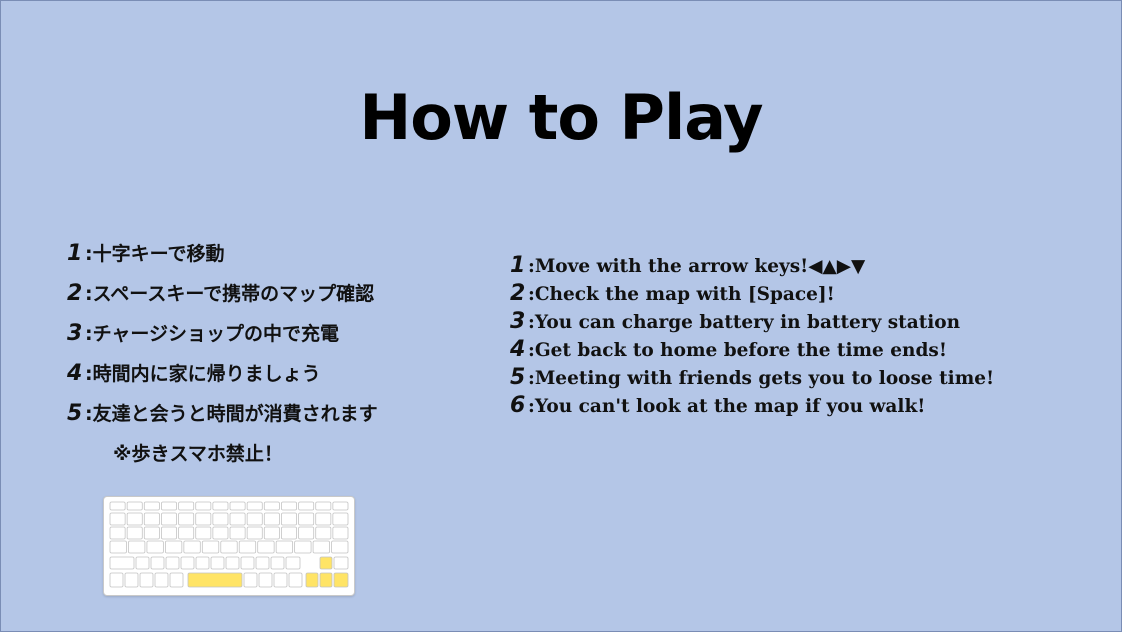 Image resolution: width=1122 pixels, height=632 pixels. What do you see at coordinates (687, 265) in the screenshot?
I see `en-instruction-1: 1:Move with the arrow keys!◀▲▶▼` at bounding box center [687, 265].